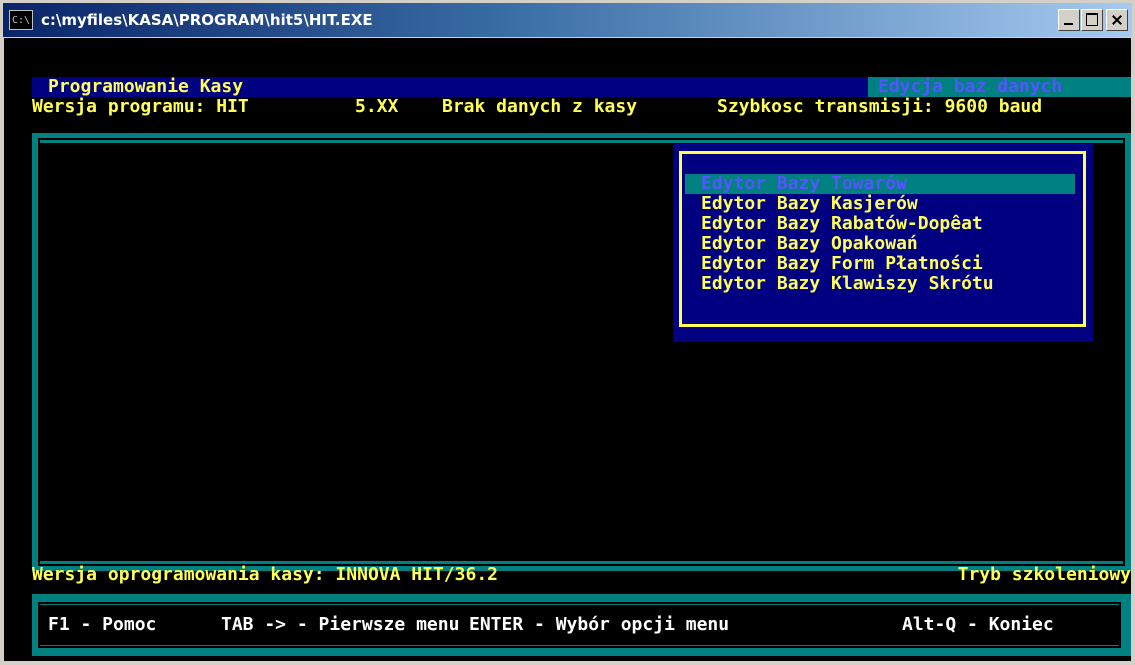 This screenshot has width=1135, height=665. Describe the element at coordinates (1044, 574) in the screenshot. I see `training-mode-label: Tryb szkoleniowy` at that location.